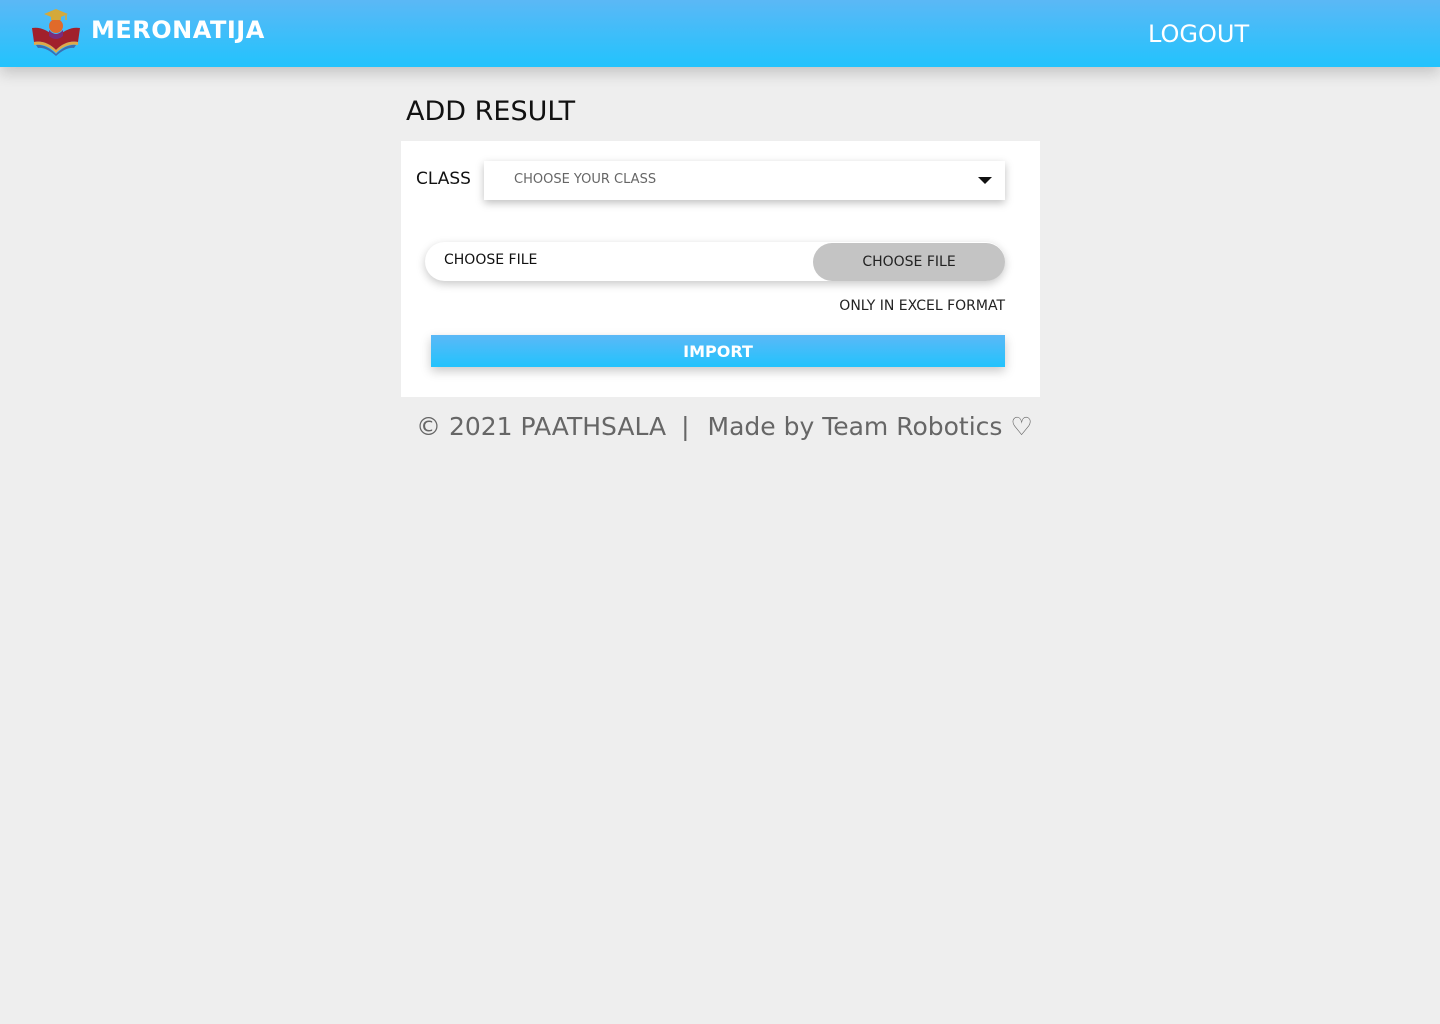 The image size is (1440, 1024). What do you see at coordinates (56, 32) in the screenshot?
I see `graduation-book-logo-icon` at bounding box center [56, 32].